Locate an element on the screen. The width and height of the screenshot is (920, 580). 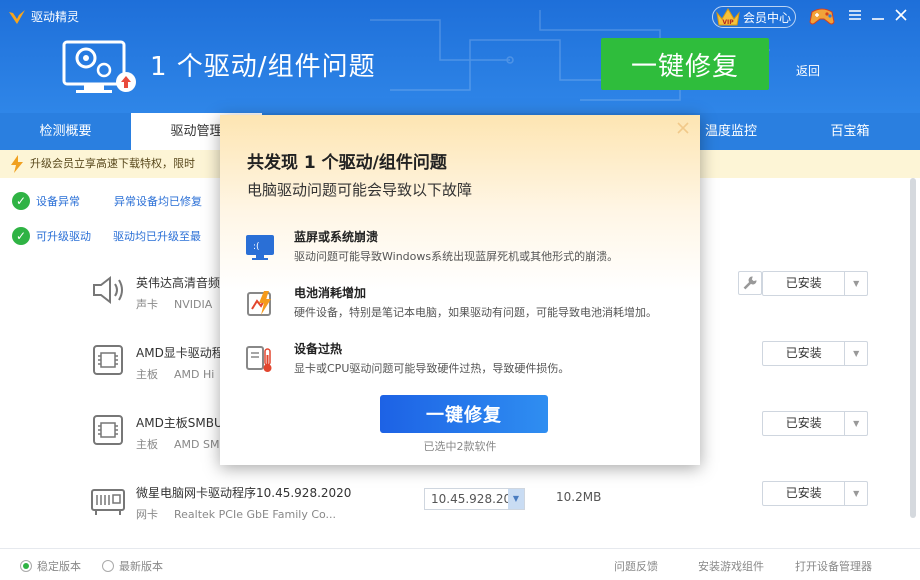
battery-drain-icon is located at coordinates (259, 303).